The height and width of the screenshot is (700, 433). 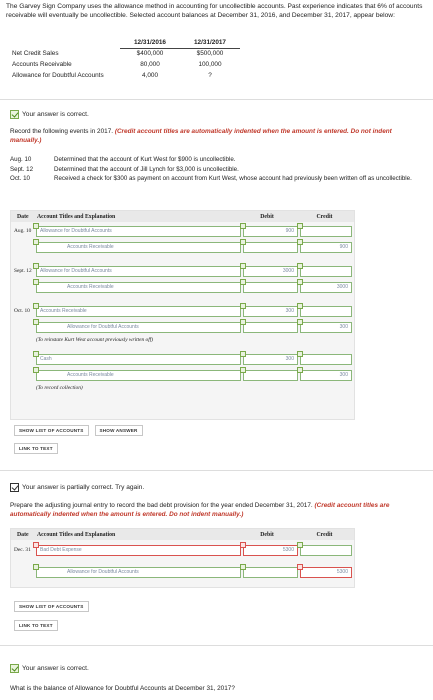 I want to click on entry-date: Dec. 31, so click(x=22, y=550).